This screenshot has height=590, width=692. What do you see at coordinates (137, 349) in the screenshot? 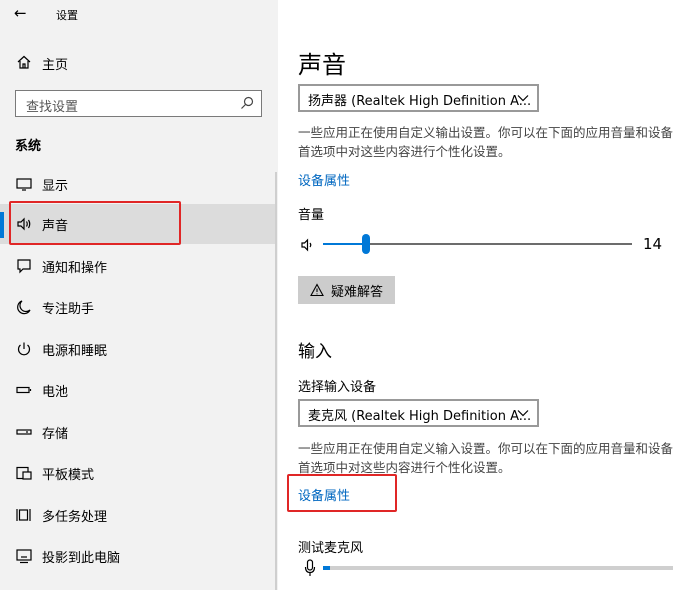
I see `sidebar-item-power-sleep: 电源和睡眠` at bounding box center [137, 349].